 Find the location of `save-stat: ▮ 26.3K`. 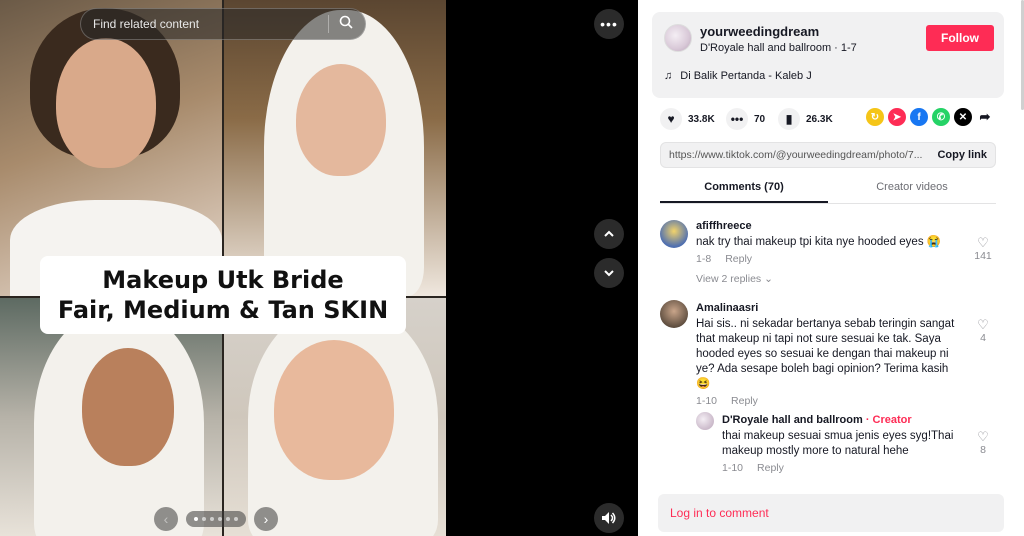

save-stat: ▮ 26.3K is located at coordinates (805, 119).